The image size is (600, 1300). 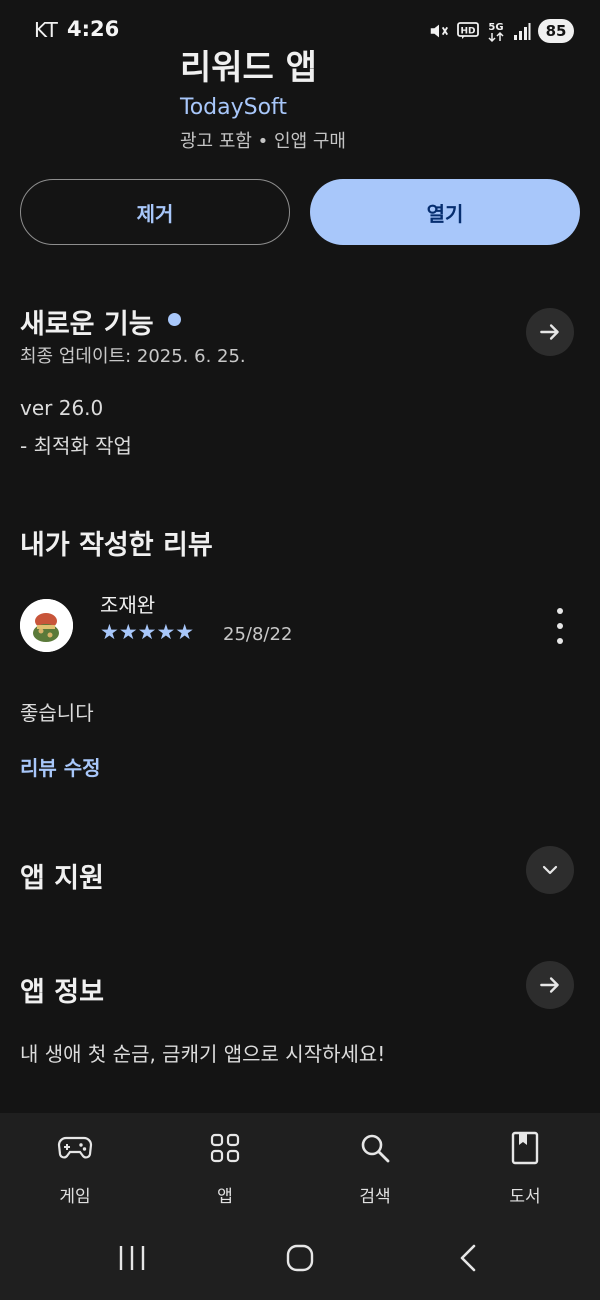 What do you see at coordinates (87, 324) in the screenshot?
I see `whats-new-title: 새로운 기능` at bounding box center [87, 324].